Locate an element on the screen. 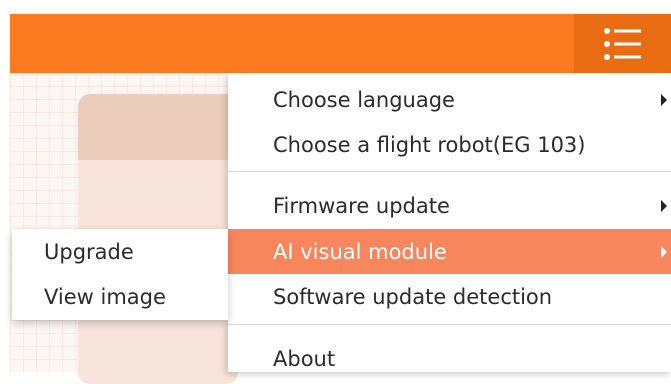  hamburger-list-icon is located at coordinates (622, 43).